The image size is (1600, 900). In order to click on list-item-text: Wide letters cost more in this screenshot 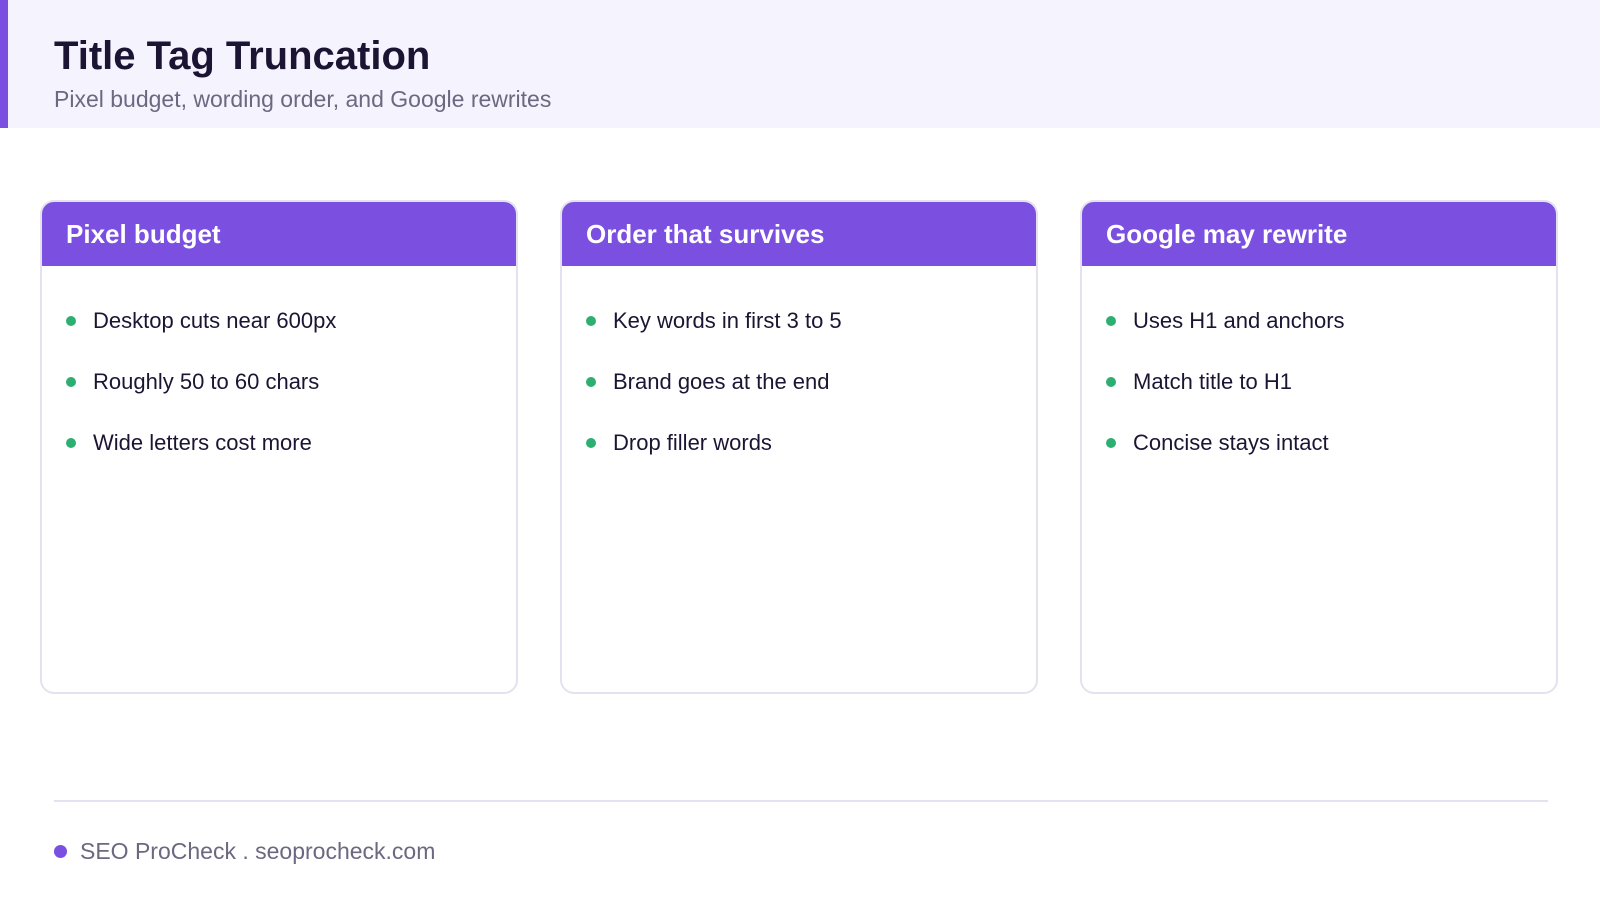, I will do `click(202, 442)`.